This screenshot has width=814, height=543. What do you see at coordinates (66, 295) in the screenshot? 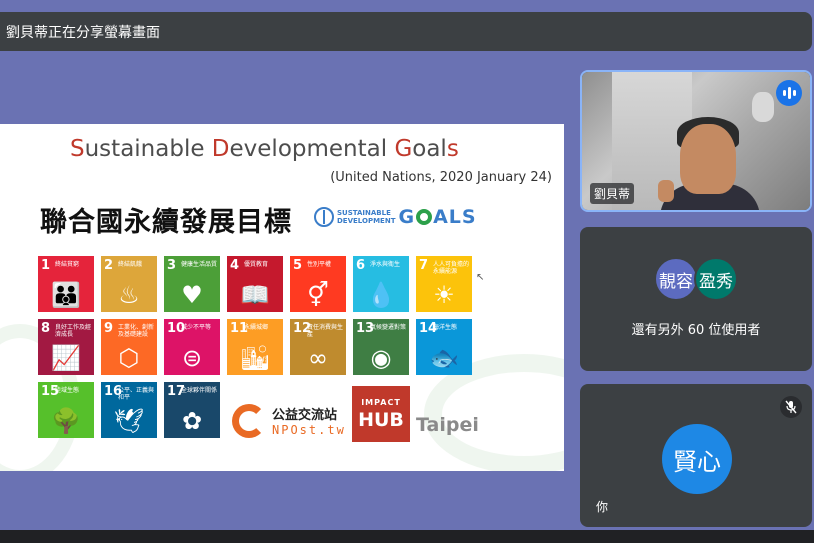
I see `family-icon: 👪` at bounding box center [66, 295].